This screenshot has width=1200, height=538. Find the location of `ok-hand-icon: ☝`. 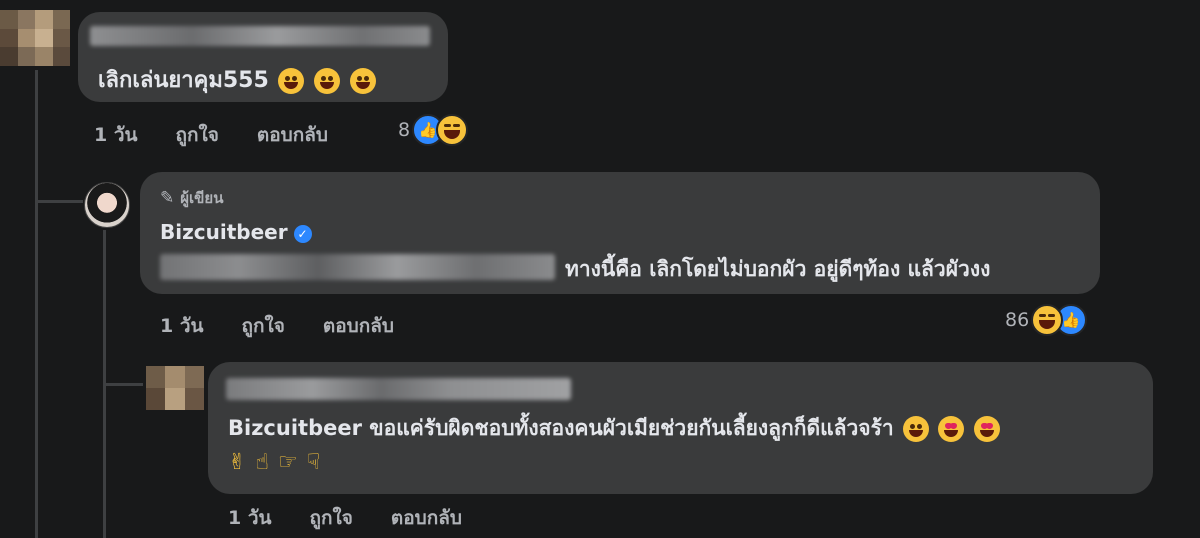

ok-hand-icon: ☝ is located at coordinates (262, 462).